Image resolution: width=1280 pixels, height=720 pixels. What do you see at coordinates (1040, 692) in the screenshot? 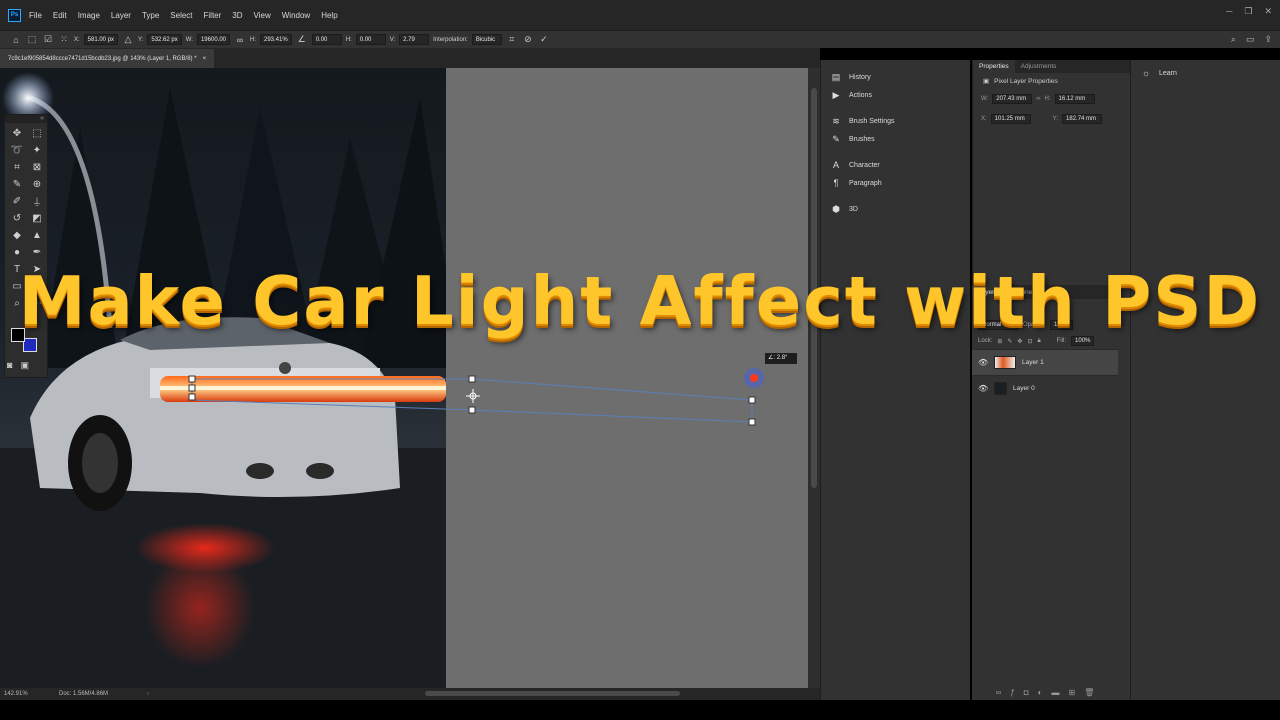
I see `adjustment-layer-icon: ◐` at bounding box center [1040, 692].